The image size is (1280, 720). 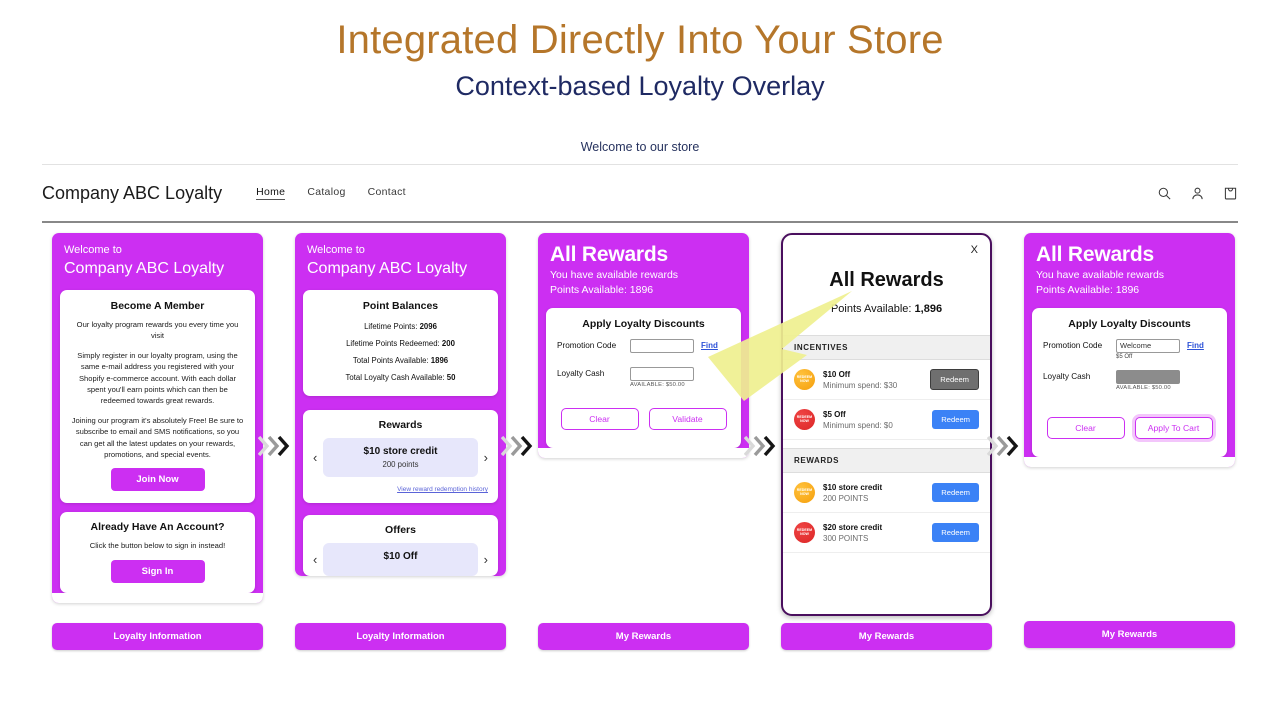 I want to click on balance-value: 200, so click(x=448, y=344).